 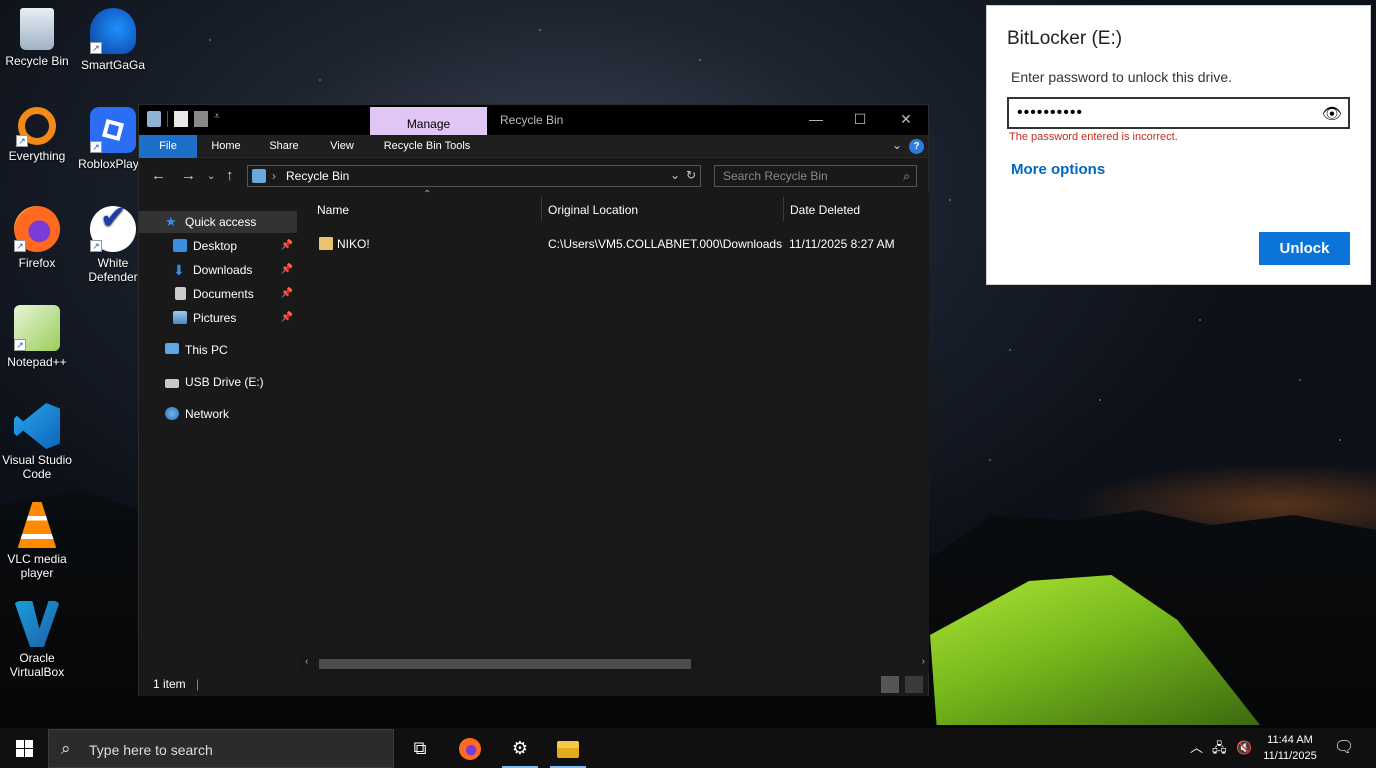 I want to click on recycle-bin-small-icon, so click(x=259, y=176).